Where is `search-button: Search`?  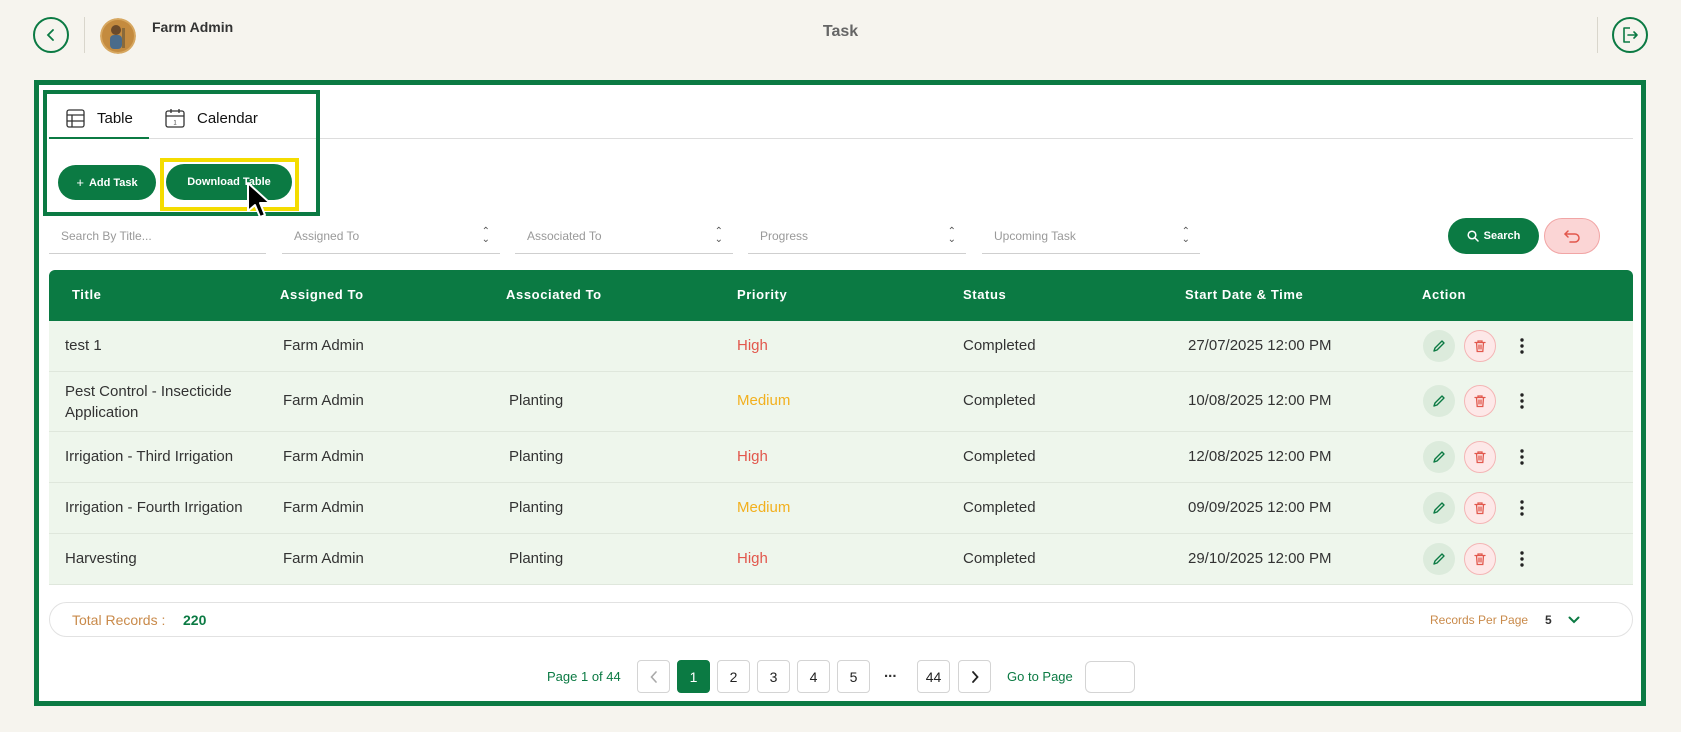
search-button: Search is located at coordinates (1493, 236).